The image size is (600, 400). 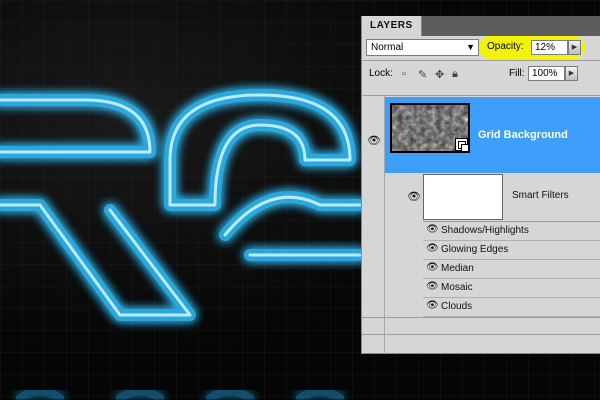 What do you see at coordinates (549, 47) in the screenshot?
I see `opacity-input: 12%` at bounding box center [549, 47].